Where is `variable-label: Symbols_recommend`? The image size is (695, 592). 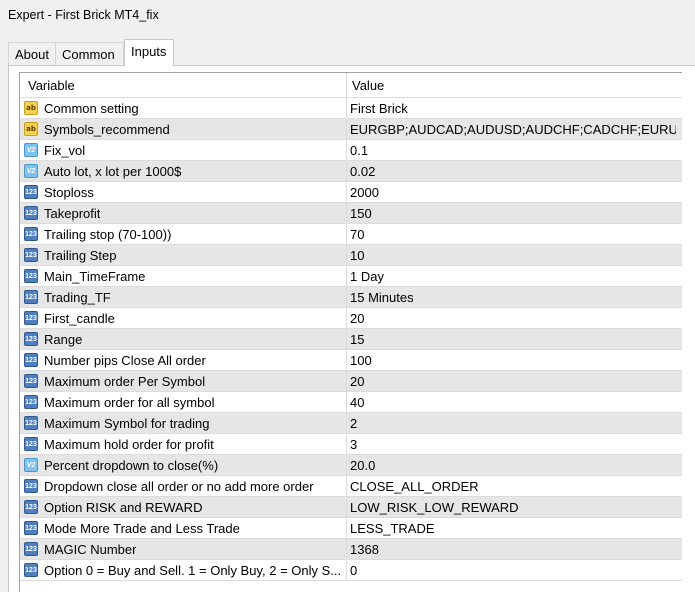 variable-label: Symbols_recommend is located at coordinates (107, 129).